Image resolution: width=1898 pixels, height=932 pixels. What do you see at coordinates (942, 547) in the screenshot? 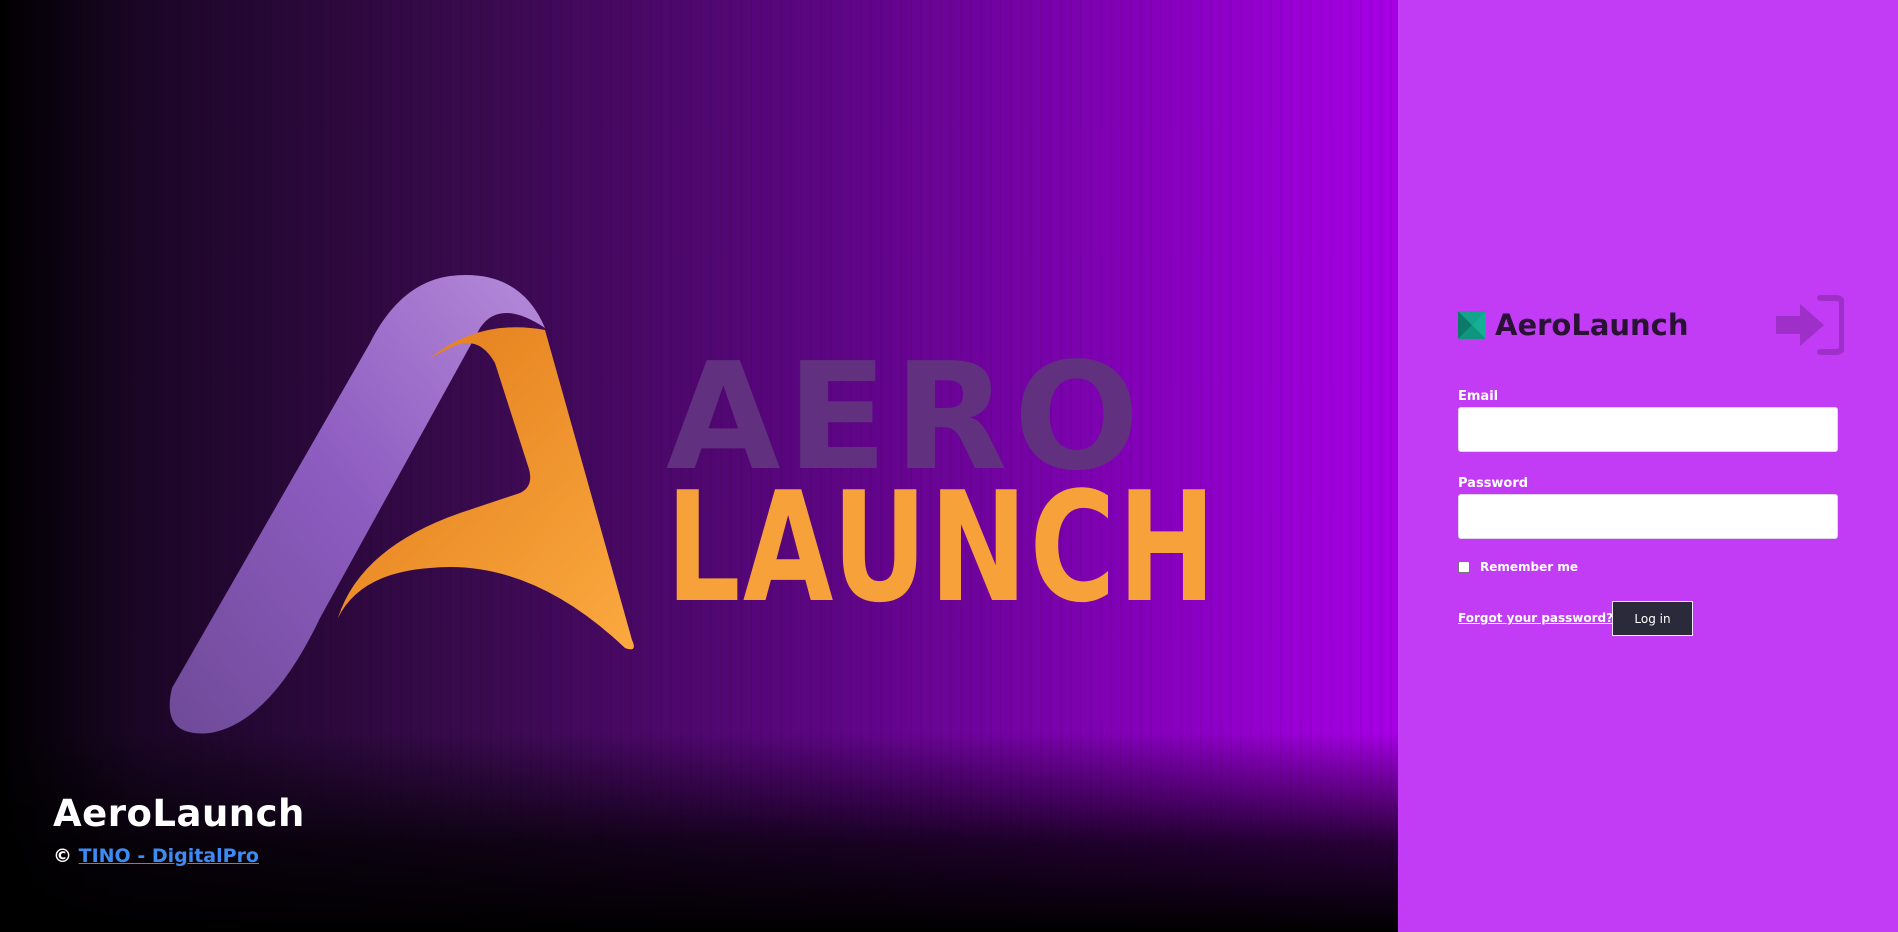
I see `logo-word-launch: LAUNCH` at bounding box center [942, 547].